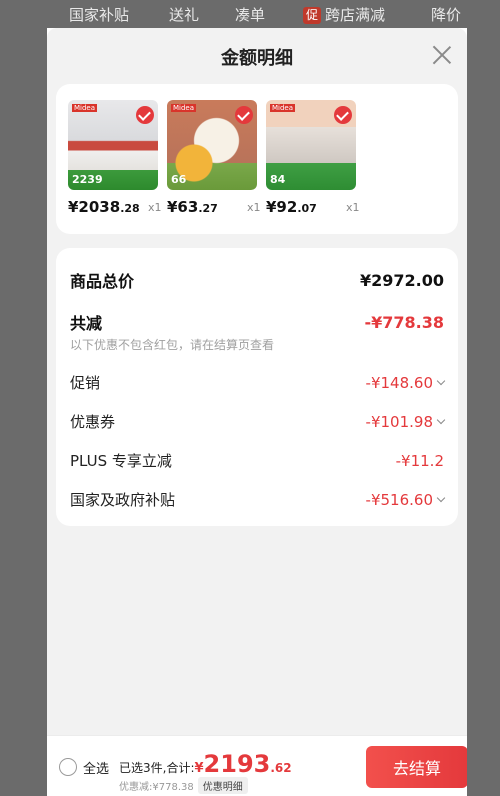  I want to click on product-item: Midea 2239 ¥2038.28 x1, so click(115, 158).